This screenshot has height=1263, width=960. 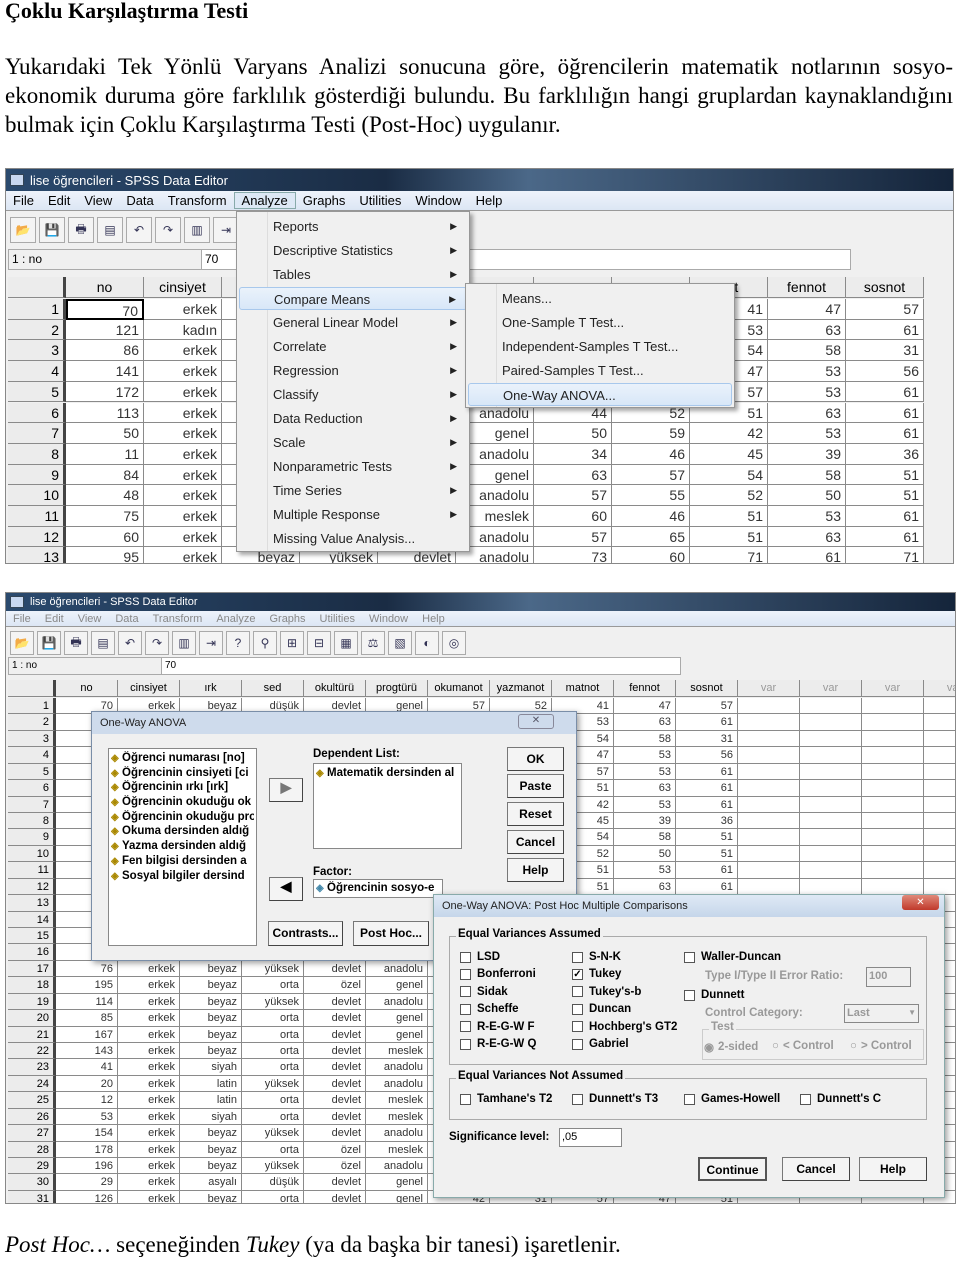 What do you see at coordinates (335, 688) in the screenshot?
I see `column-header-okultürü: okultürü` at bounding box center [335, 688].